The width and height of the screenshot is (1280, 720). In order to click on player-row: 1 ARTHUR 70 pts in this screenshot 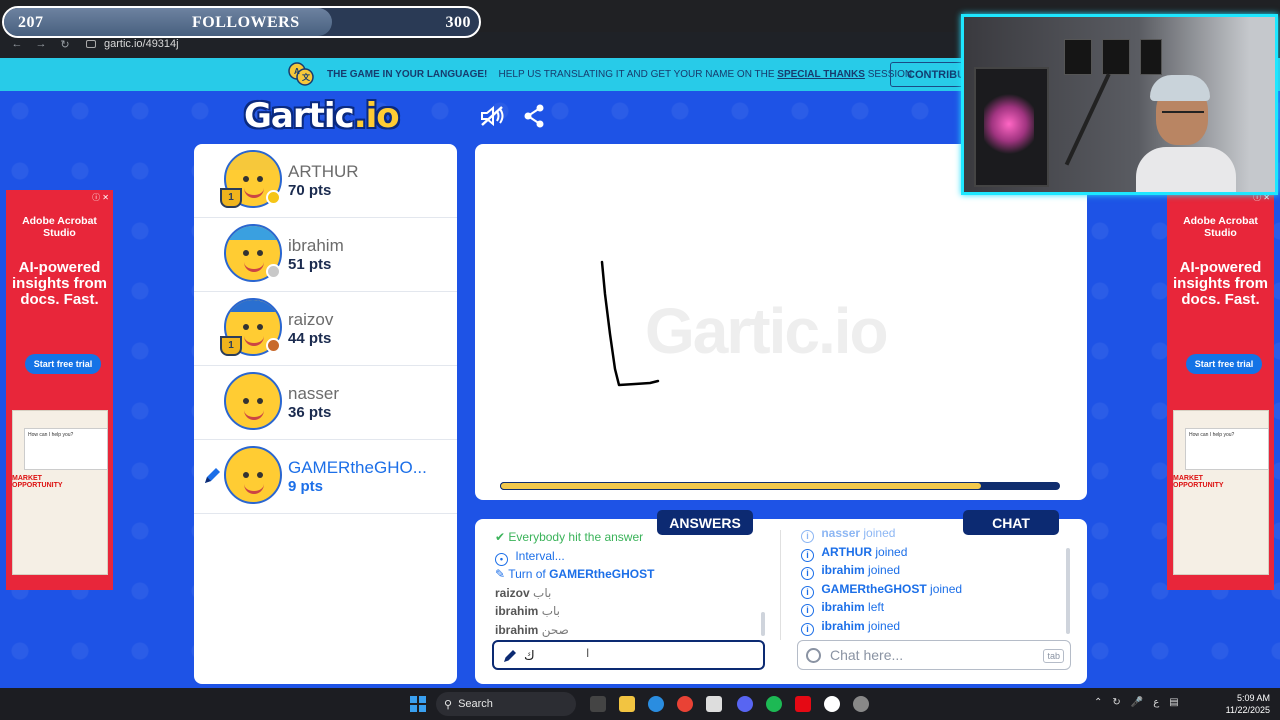, I will do `click(325, 181)`.